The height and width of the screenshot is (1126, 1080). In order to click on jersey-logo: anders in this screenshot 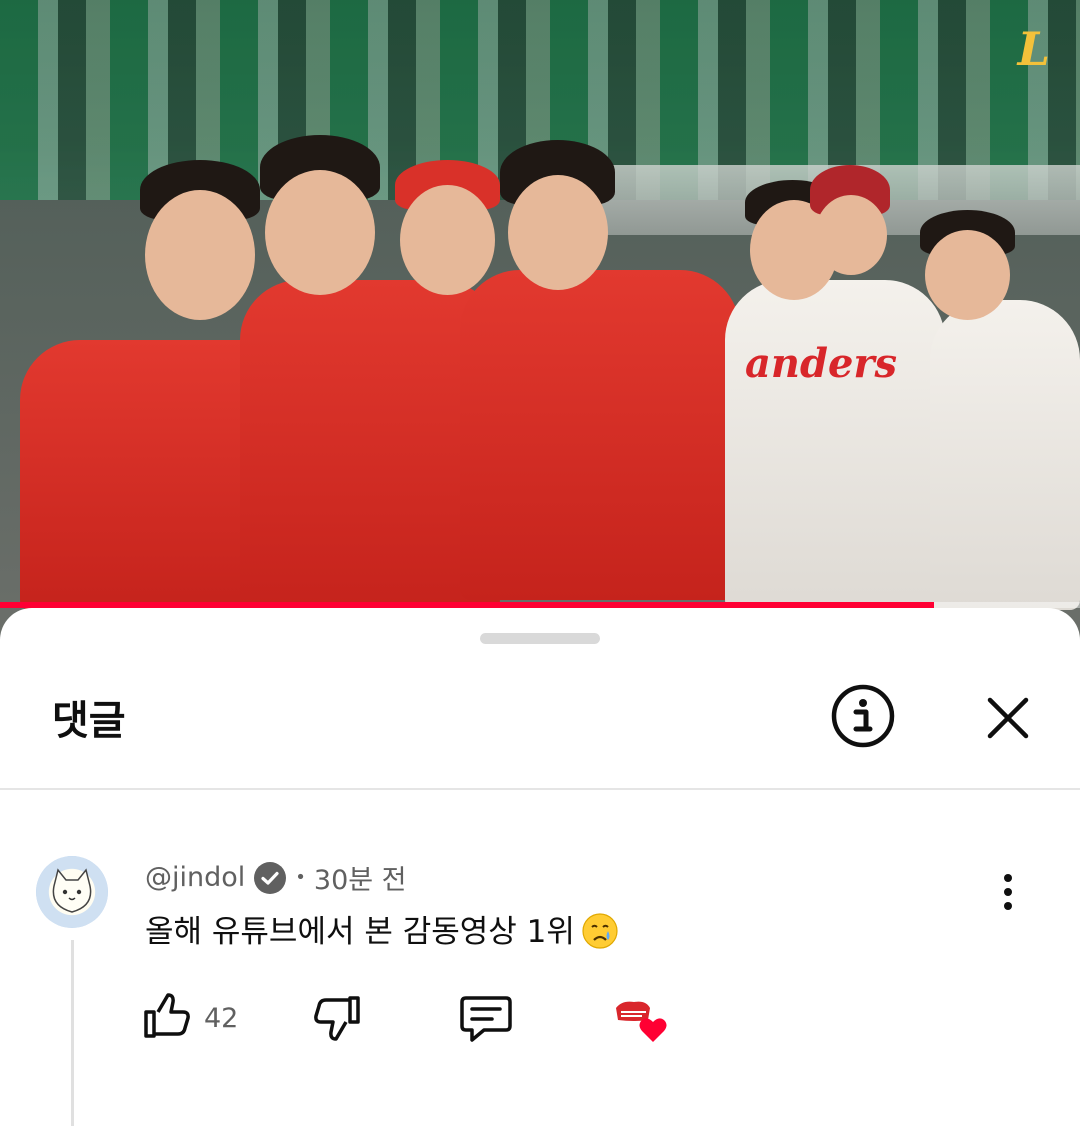, I will do `click(821, 363)`.